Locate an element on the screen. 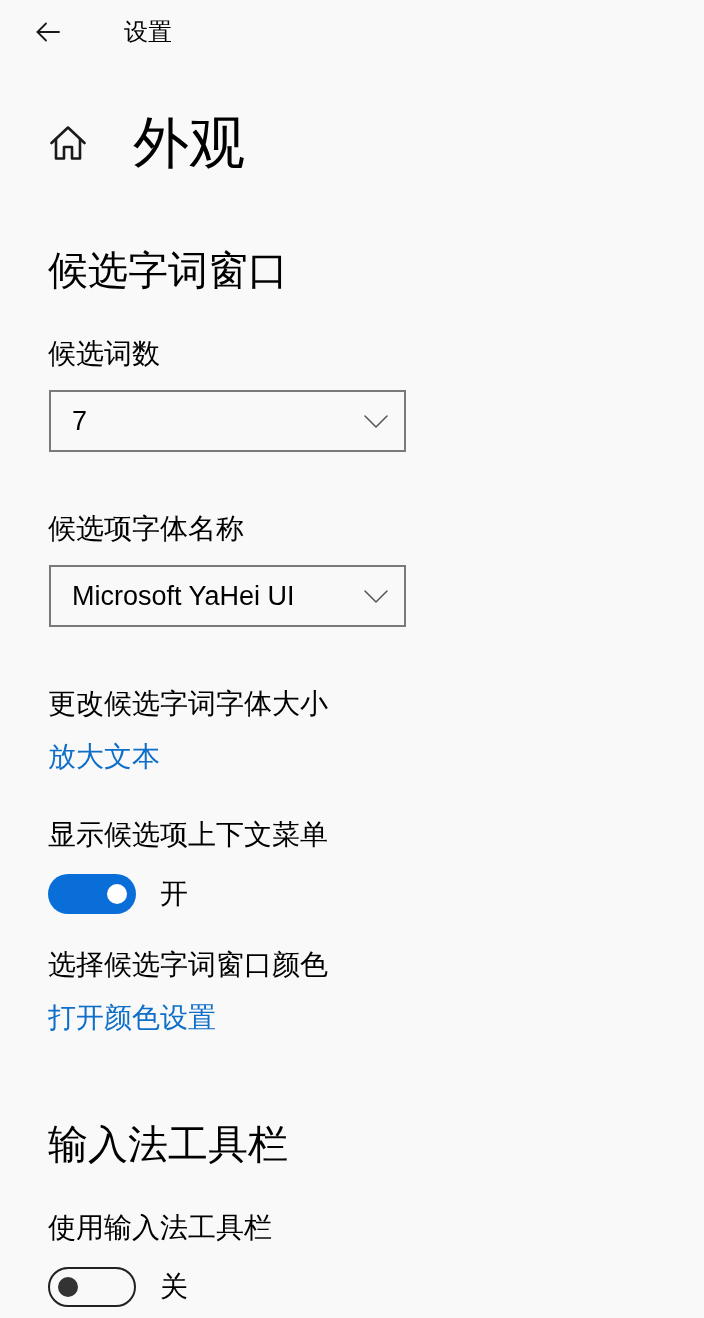  section-heading: 候选字词窗口 is located at coordinates (168, 270).